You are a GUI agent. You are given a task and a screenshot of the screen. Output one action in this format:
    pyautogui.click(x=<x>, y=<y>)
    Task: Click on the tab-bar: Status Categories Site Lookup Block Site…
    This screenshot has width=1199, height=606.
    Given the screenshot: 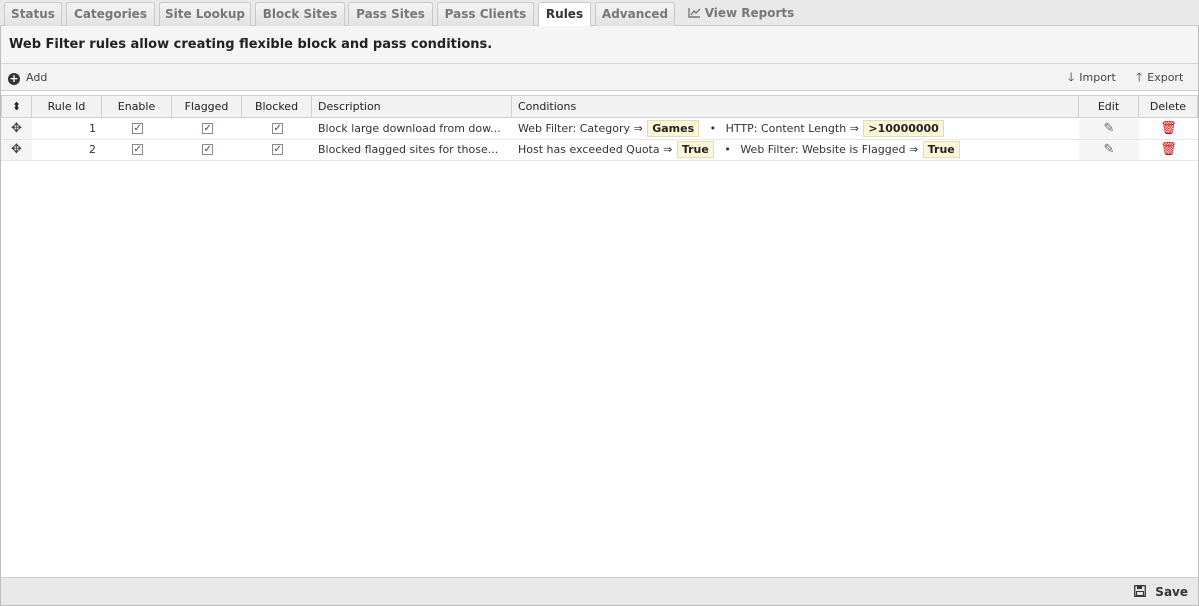 What is the action you would take?
    pyautogui.click(x=599, y=13)
    